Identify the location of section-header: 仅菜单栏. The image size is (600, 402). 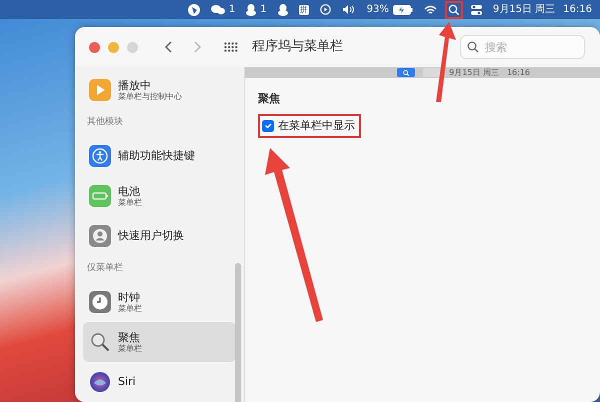
(105, 269).